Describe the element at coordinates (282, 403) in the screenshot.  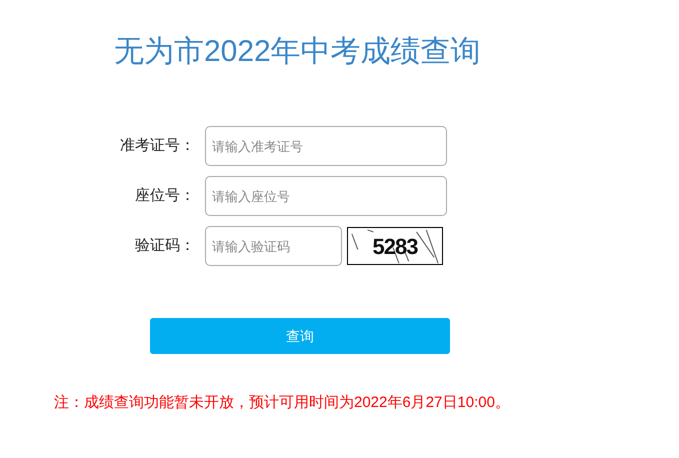
I see `notice-text: 注：成绩查询功能暂未开放，预计可用时间为2022年6月27日10:00。` at that location.